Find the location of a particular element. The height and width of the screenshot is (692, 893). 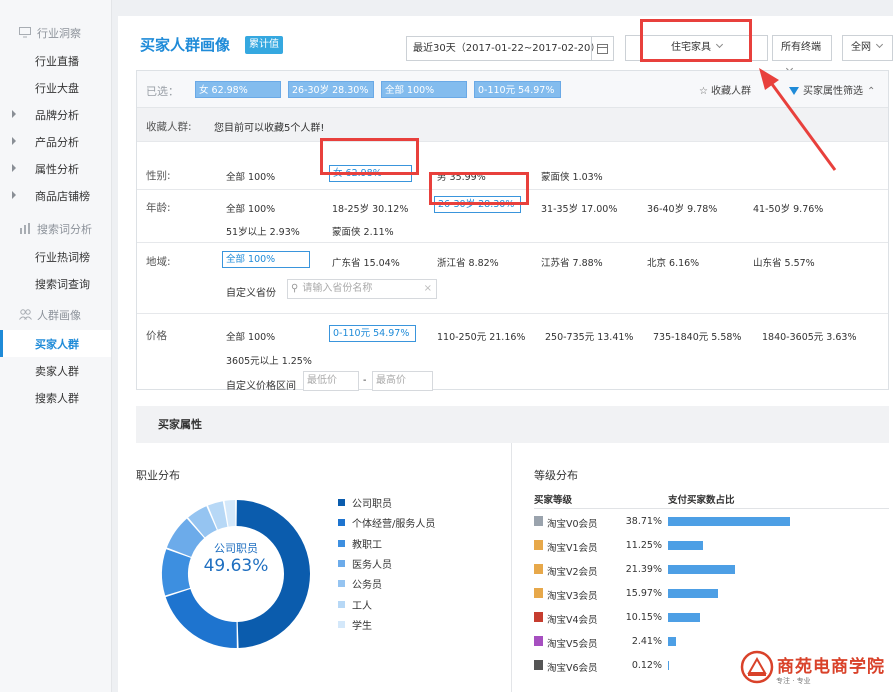

caret-right-icon is located at coordinates (14, 114).